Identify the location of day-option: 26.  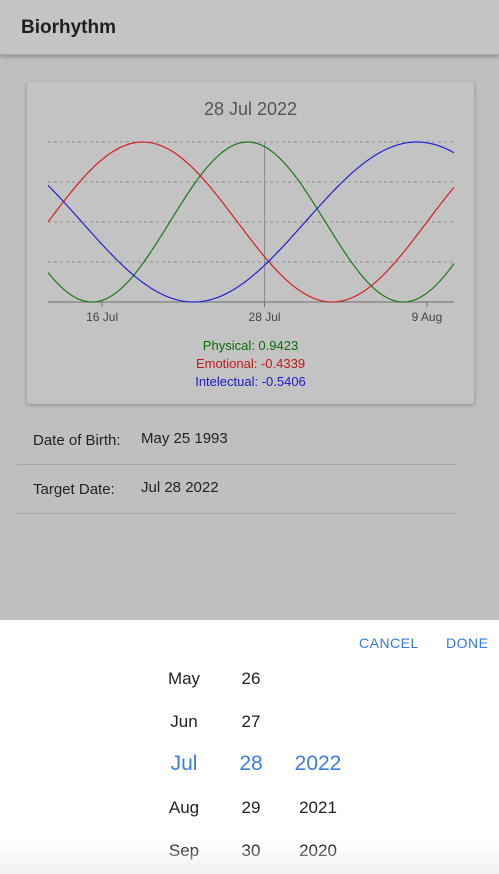
(251, 679).